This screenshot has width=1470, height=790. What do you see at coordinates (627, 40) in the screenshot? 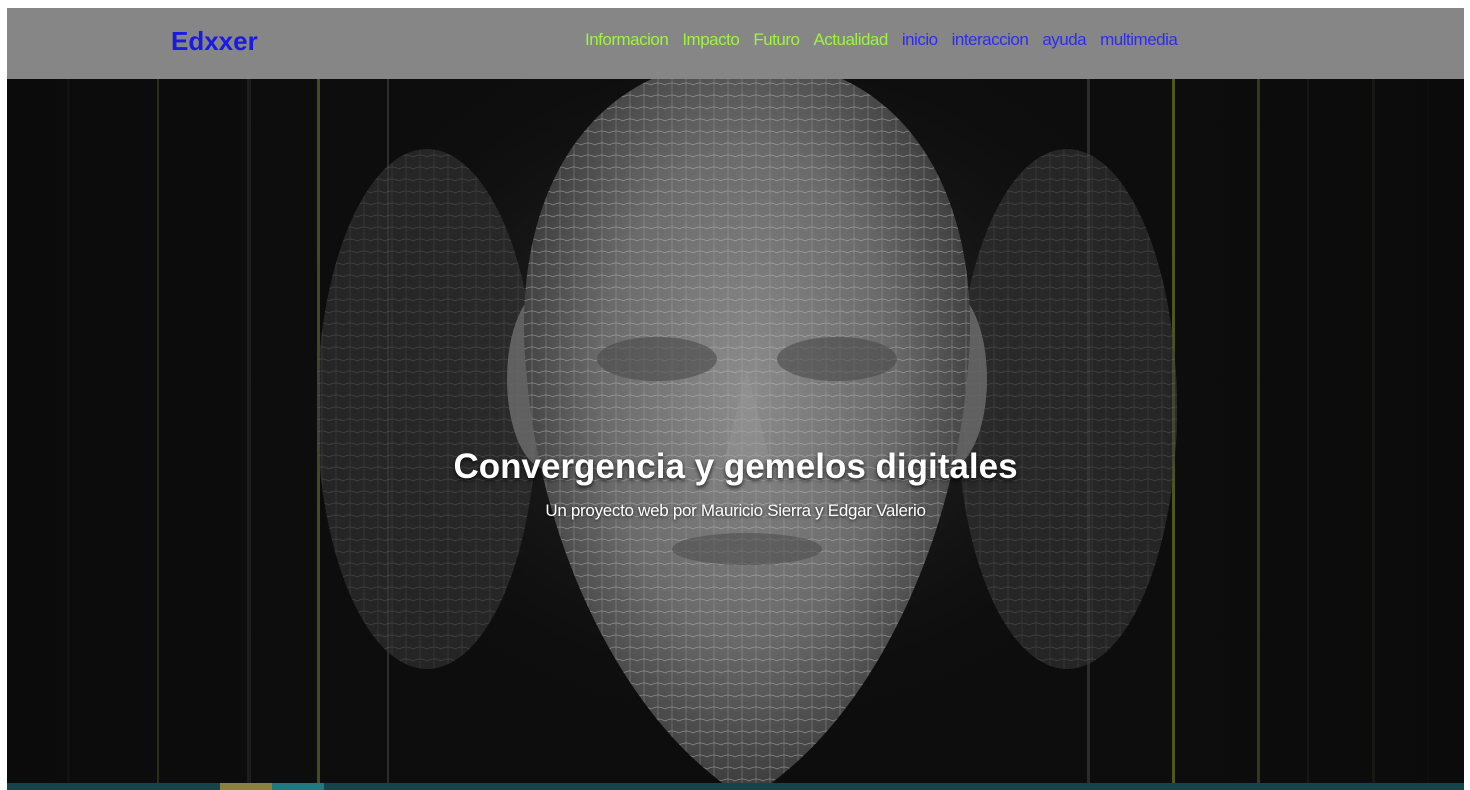
I see `nav-link-informacion: Informacion` at bounding box center [627, 40].